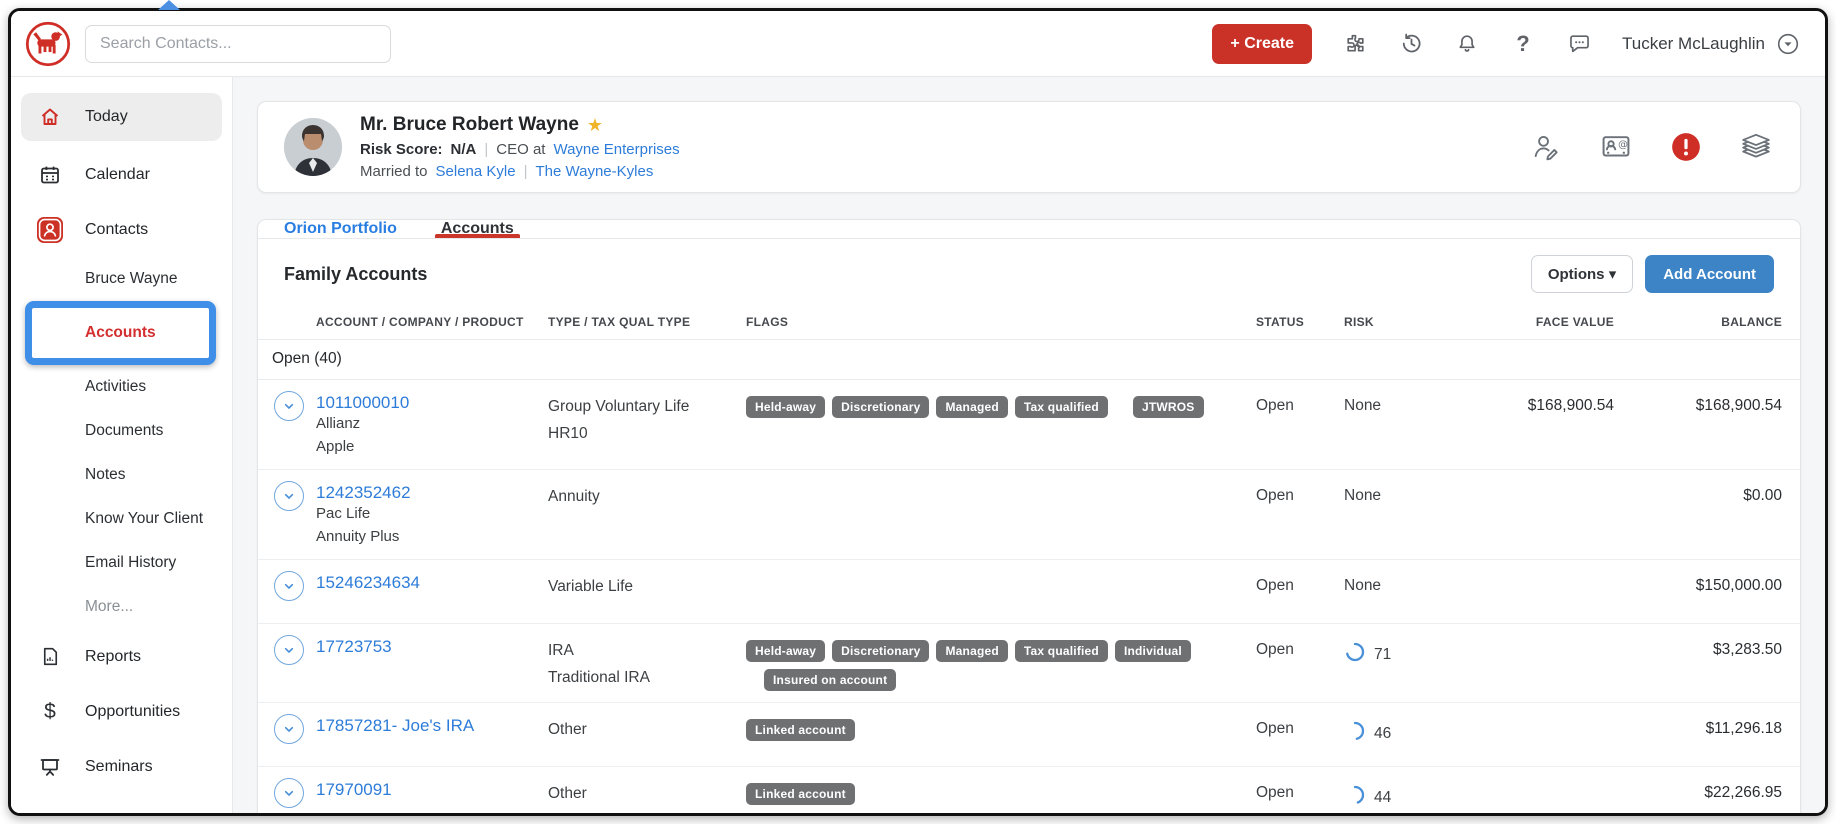 The image size is (1836, 824). Describe the element at coordinates (1762, 495) in the screenshot. I see `balance-cell: $0.00` at that location.